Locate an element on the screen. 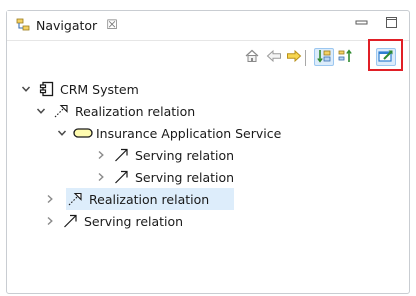  close-icon: ☒ is located at coordinates (112, 25).